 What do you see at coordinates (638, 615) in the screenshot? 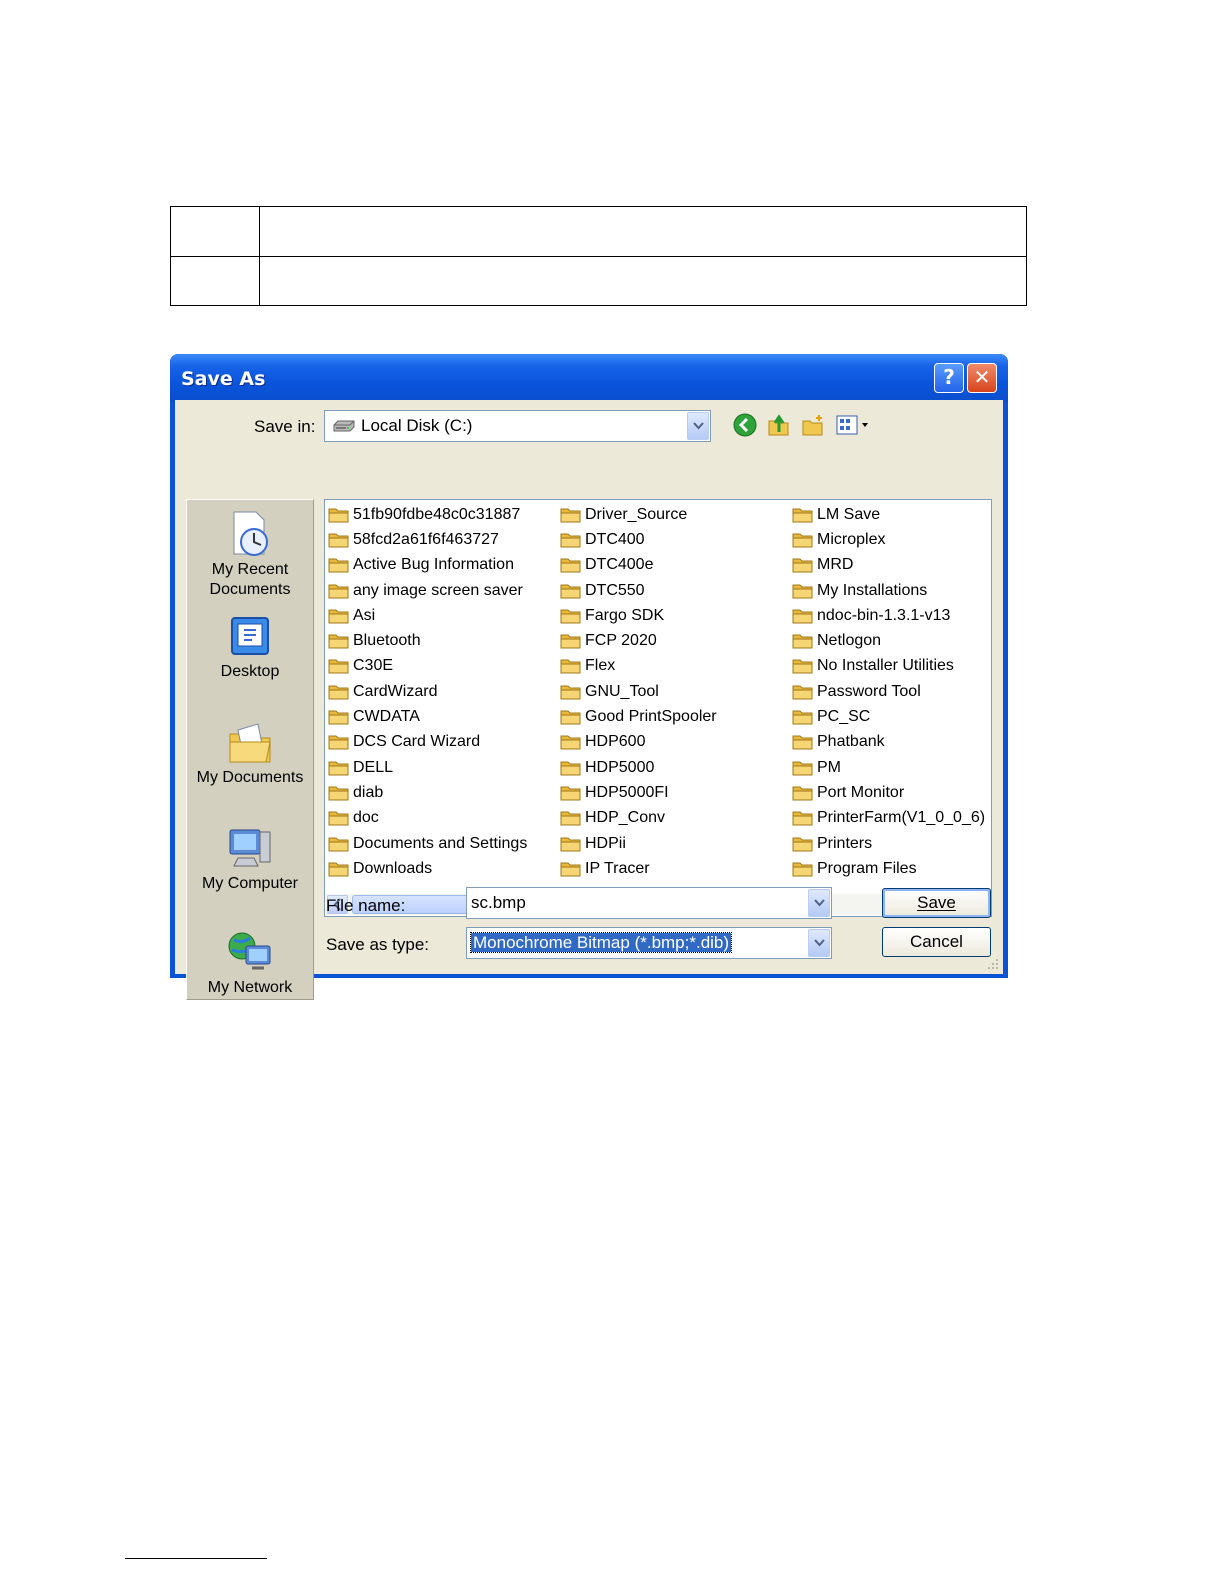
I see `file-list-item: Fargo SDK` at bounding box center [638, 615].